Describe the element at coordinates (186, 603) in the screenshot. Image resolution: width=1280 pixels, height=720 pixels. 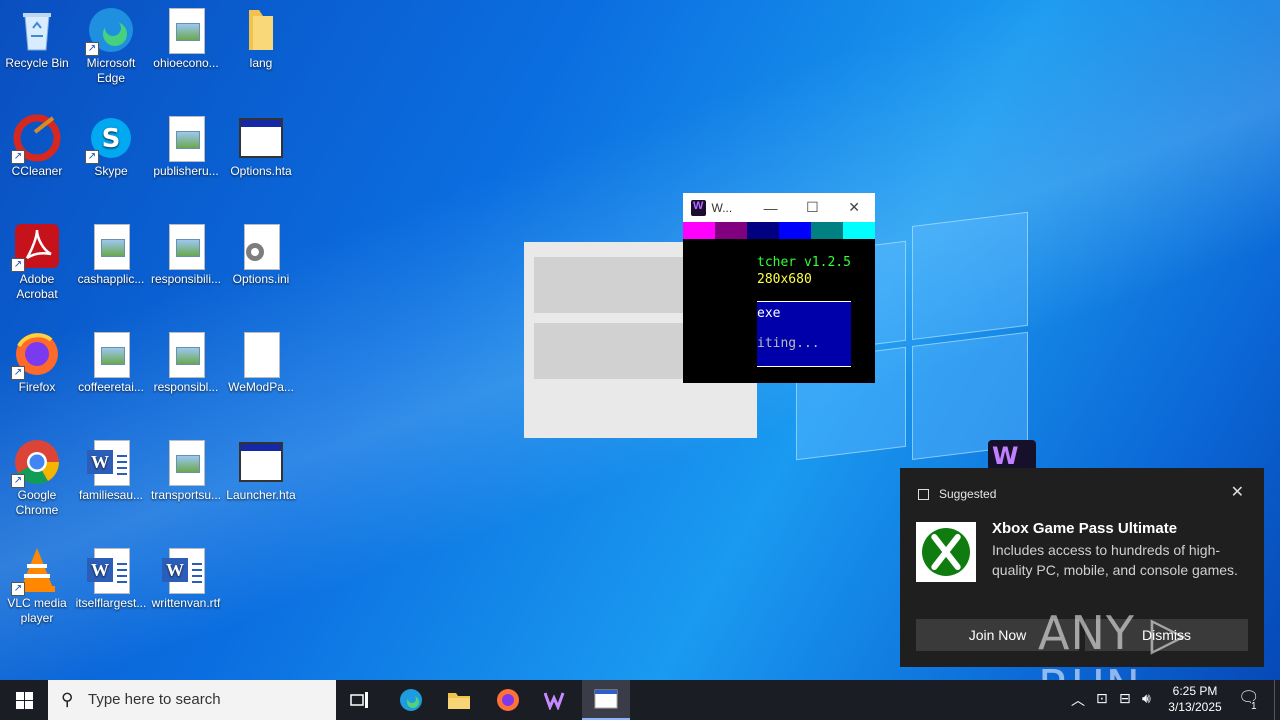
I see `desktop-icon-label: writtenvan.rtf` at that location.